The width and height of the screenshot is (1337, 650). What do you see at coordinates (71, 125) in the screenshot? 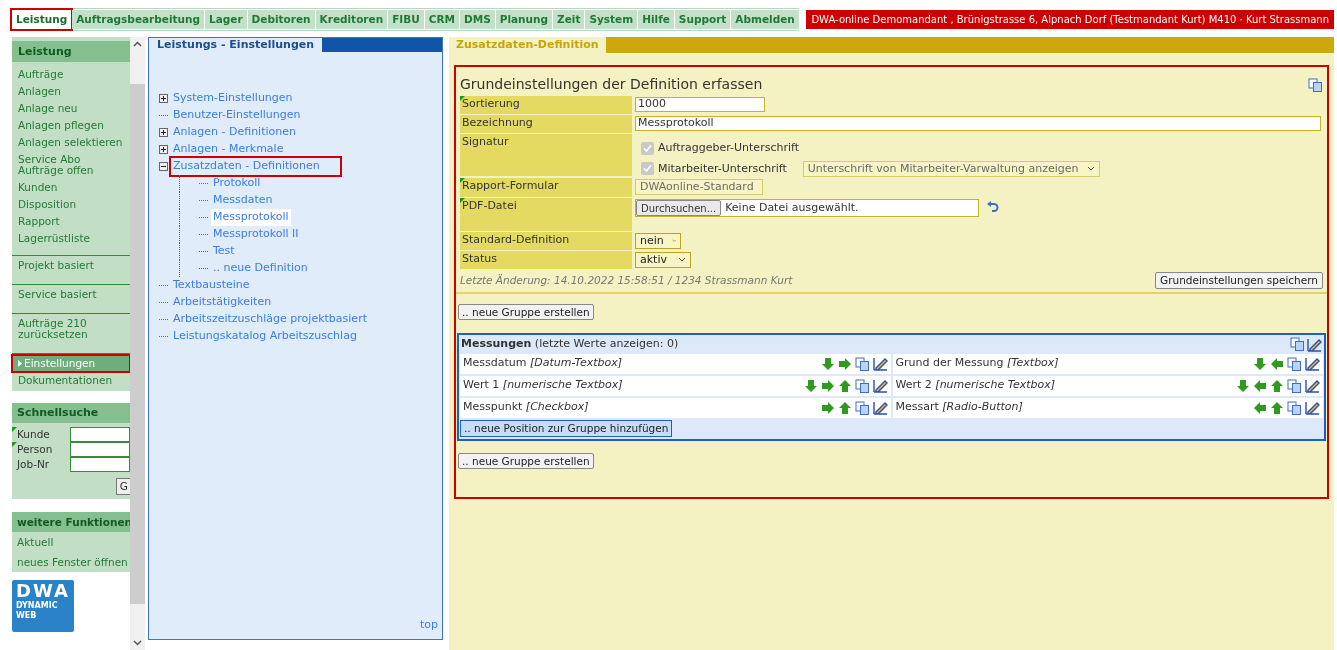
I see `sidebar-item: Anlagen pflegen` at bounding box center [71, 125].